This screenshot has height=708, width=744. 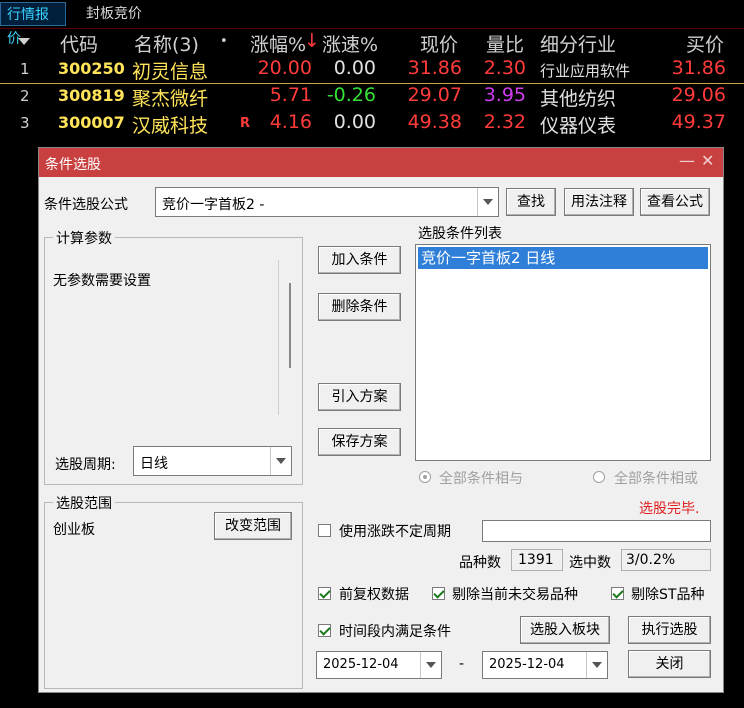 What do you see at coordinates (651, 560) in the screenshot?
I see `selected-value: 3/0.2%` at bounding box center [651, 560].